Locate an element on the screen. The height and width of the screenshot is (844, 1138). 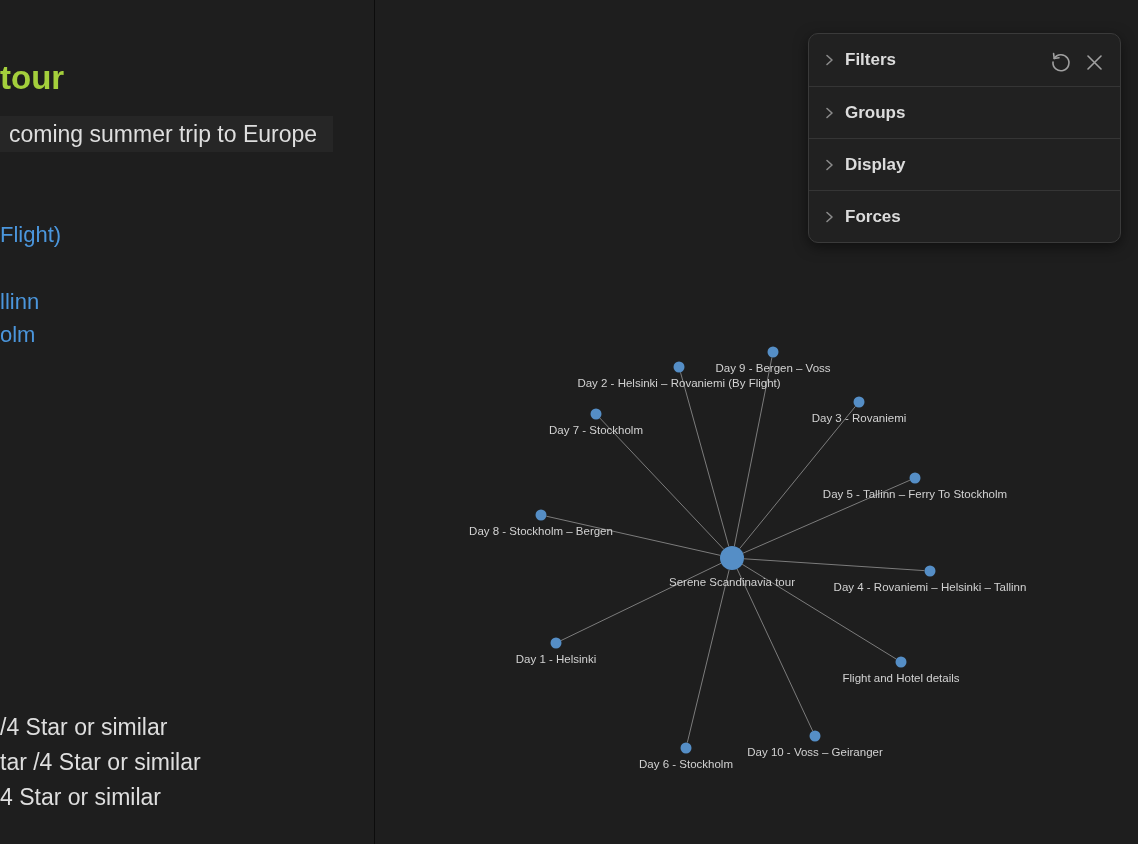
note-link: Flight) is located at coordinates (31, 234).